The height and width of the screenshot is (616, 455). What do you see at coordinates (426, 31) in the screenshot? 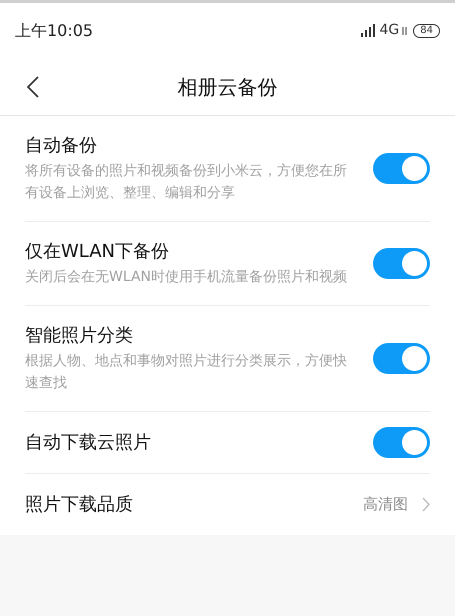
I see `battery-indicator: 84` at bounding box center [426, 31].